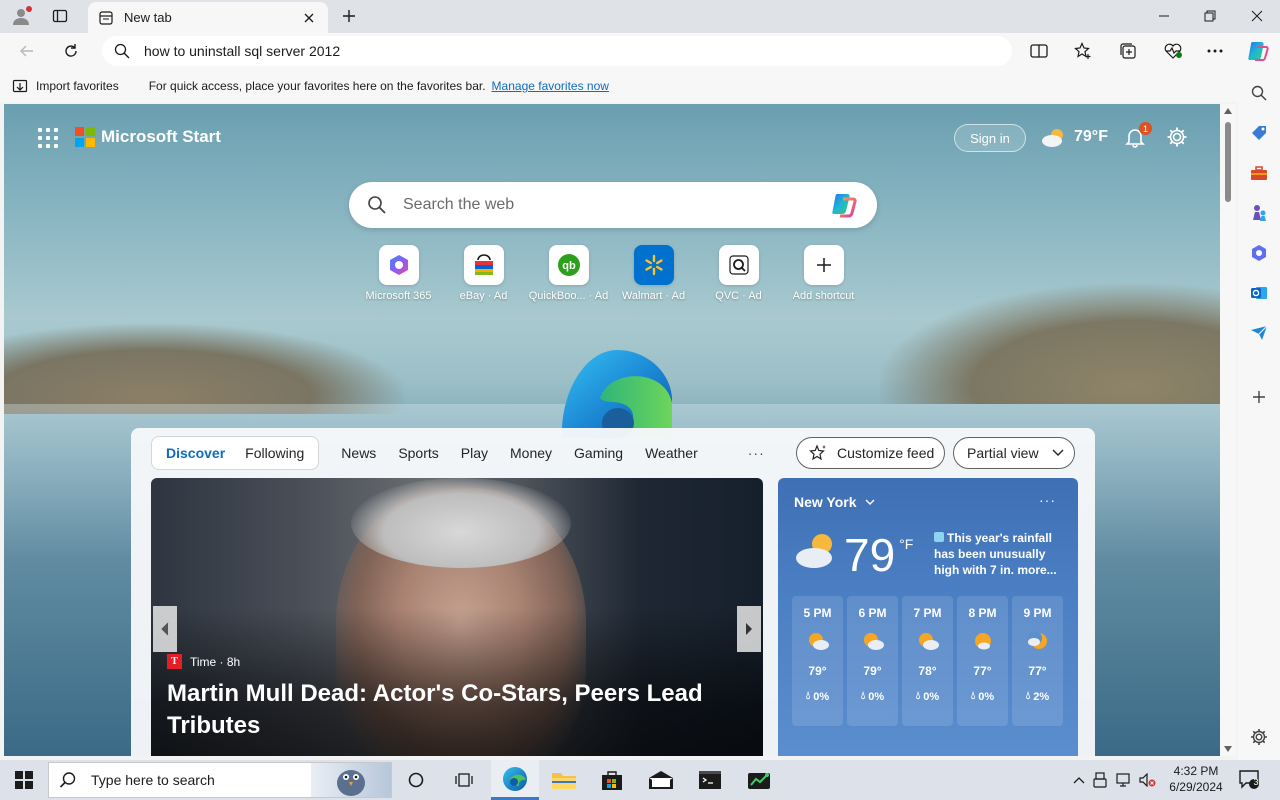  Describe the element at coordinates (71, 51) in the screenshot. I see `refresh-button` at that location.